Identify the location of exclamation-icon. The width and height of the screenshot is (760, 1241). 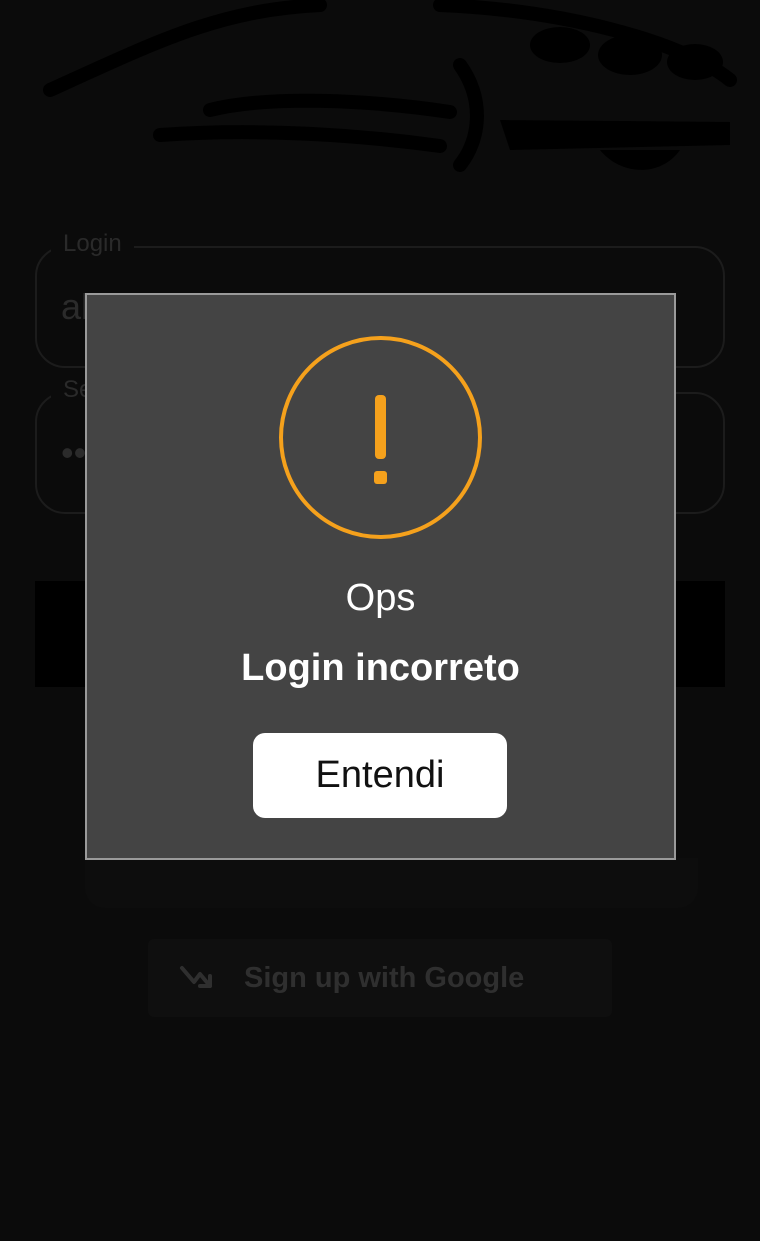
(380, 439).